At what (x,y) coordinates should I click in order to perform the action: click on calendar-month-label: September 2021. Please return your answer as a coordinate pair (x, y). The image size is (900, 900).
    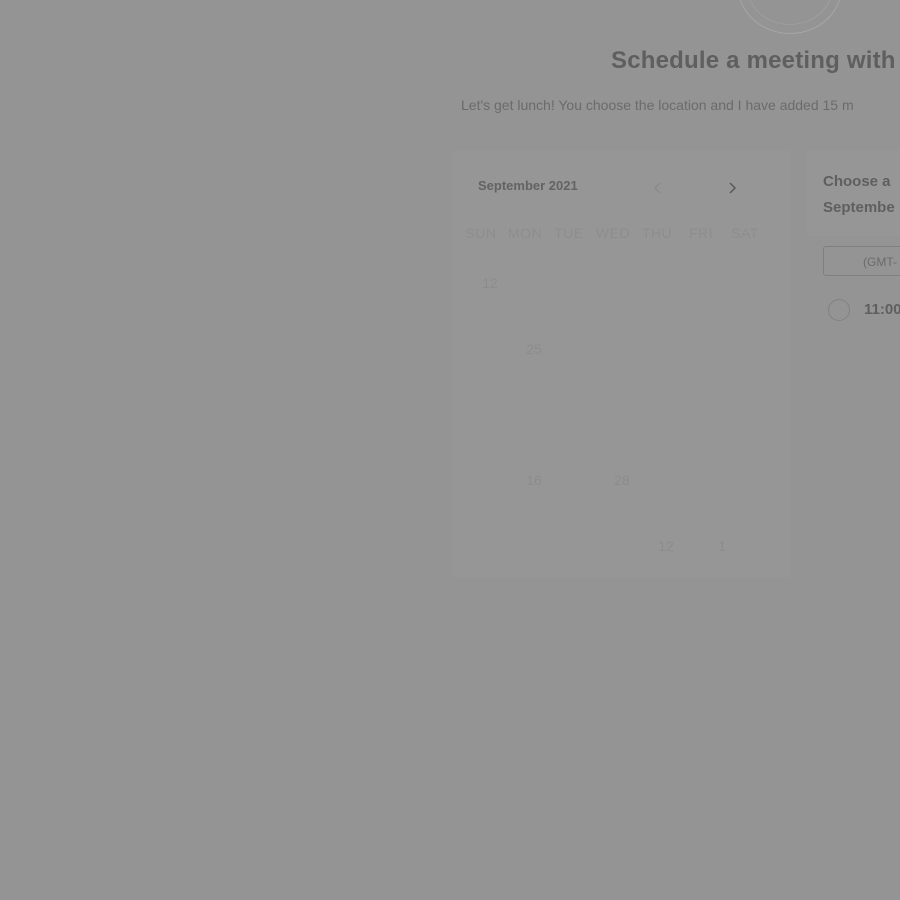
    Looking at the image, I should click on (528, 185).